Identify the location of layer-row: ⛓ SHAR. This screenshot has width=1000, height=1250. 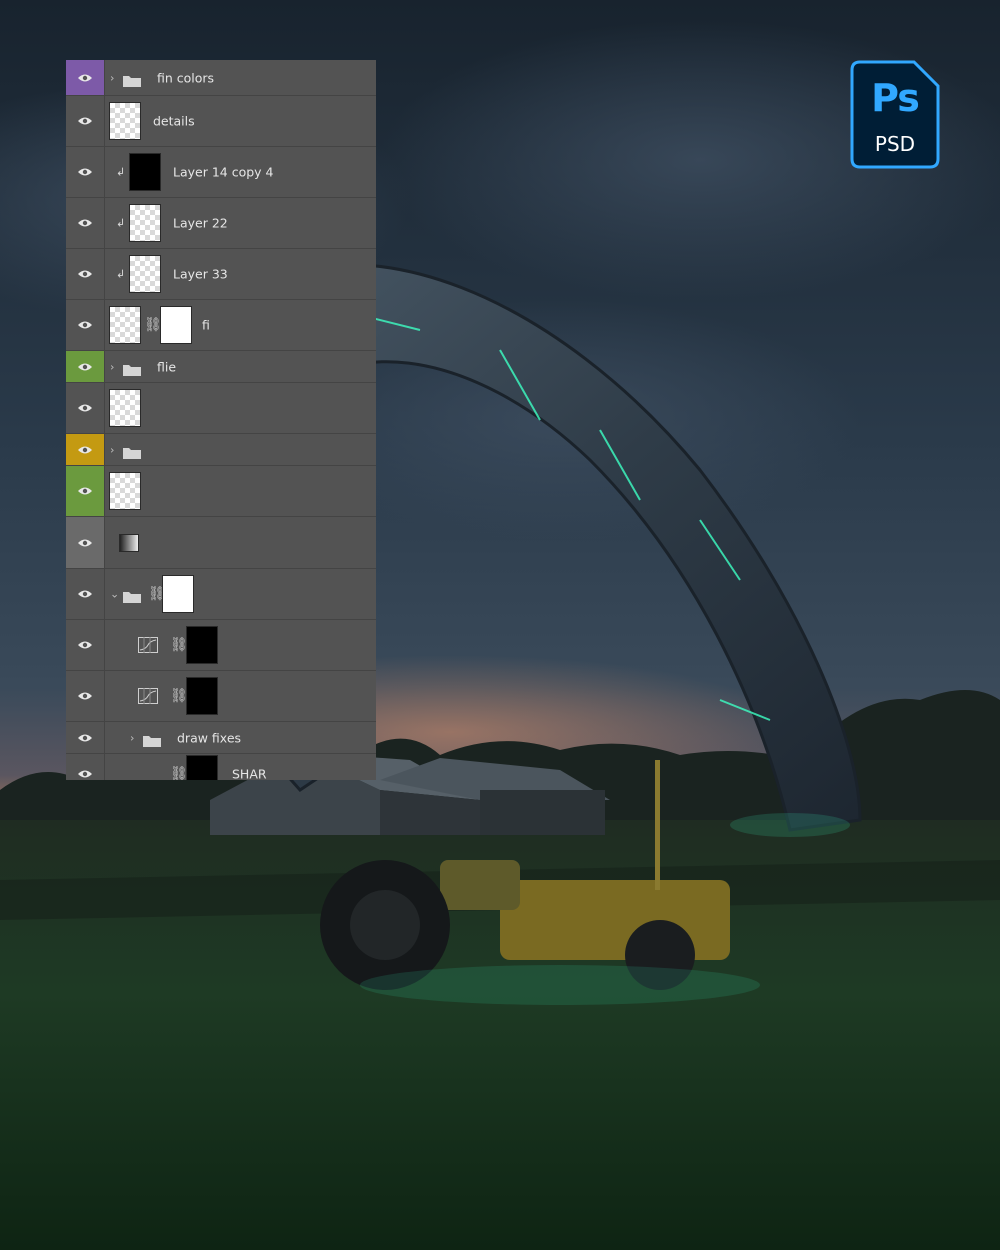
(221, 767).